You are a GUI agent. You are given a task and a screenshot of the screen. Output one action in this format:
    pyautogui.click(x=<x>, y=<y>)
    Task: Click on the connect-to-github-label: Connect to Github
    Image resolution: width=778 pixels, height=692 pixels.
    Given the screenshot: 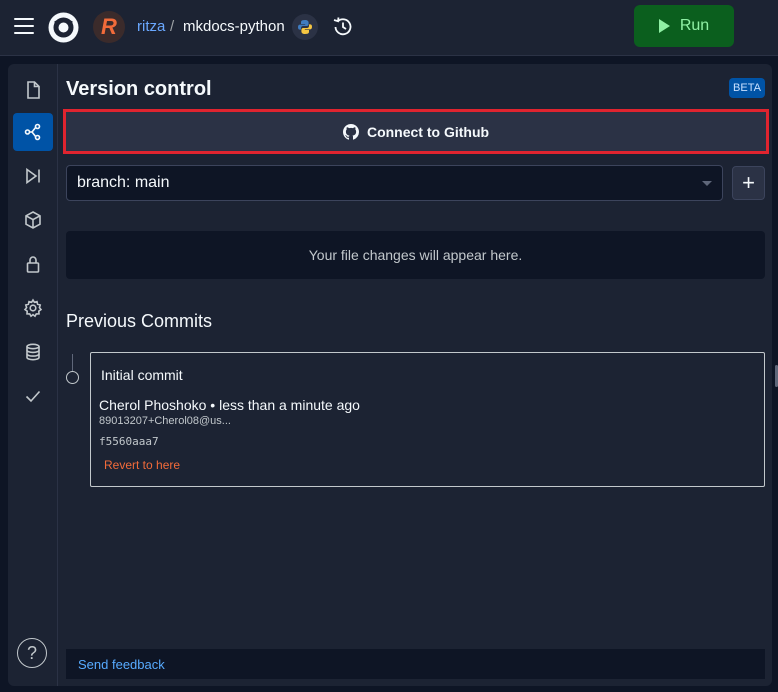 What is the action you would take?
    pyautogui.click(x=428, y=131)
    